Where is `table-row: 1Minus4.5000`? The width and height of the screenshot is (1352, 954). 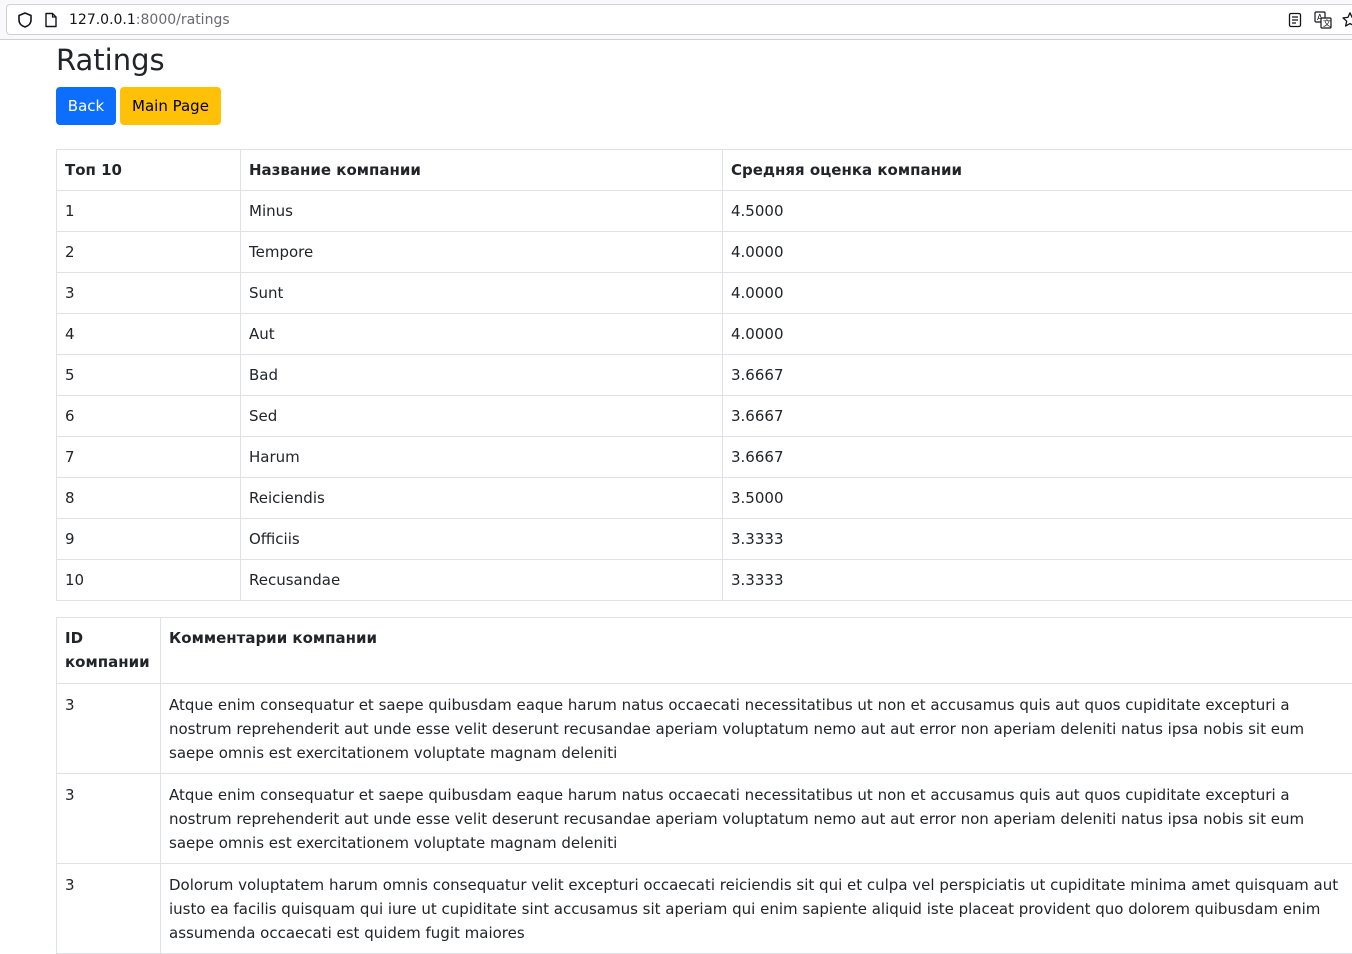 table-row: 1Minus4.5000 is located at coordinates (704, 211).